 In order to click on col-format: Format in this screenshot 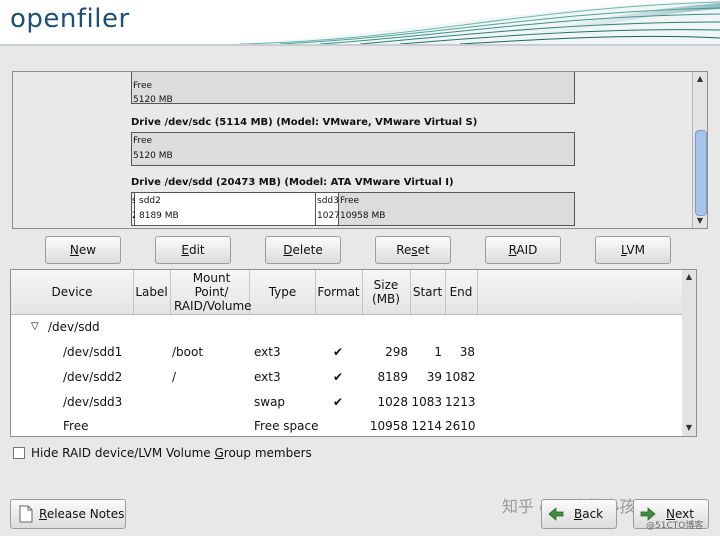, I will do `click(339, 292)`.